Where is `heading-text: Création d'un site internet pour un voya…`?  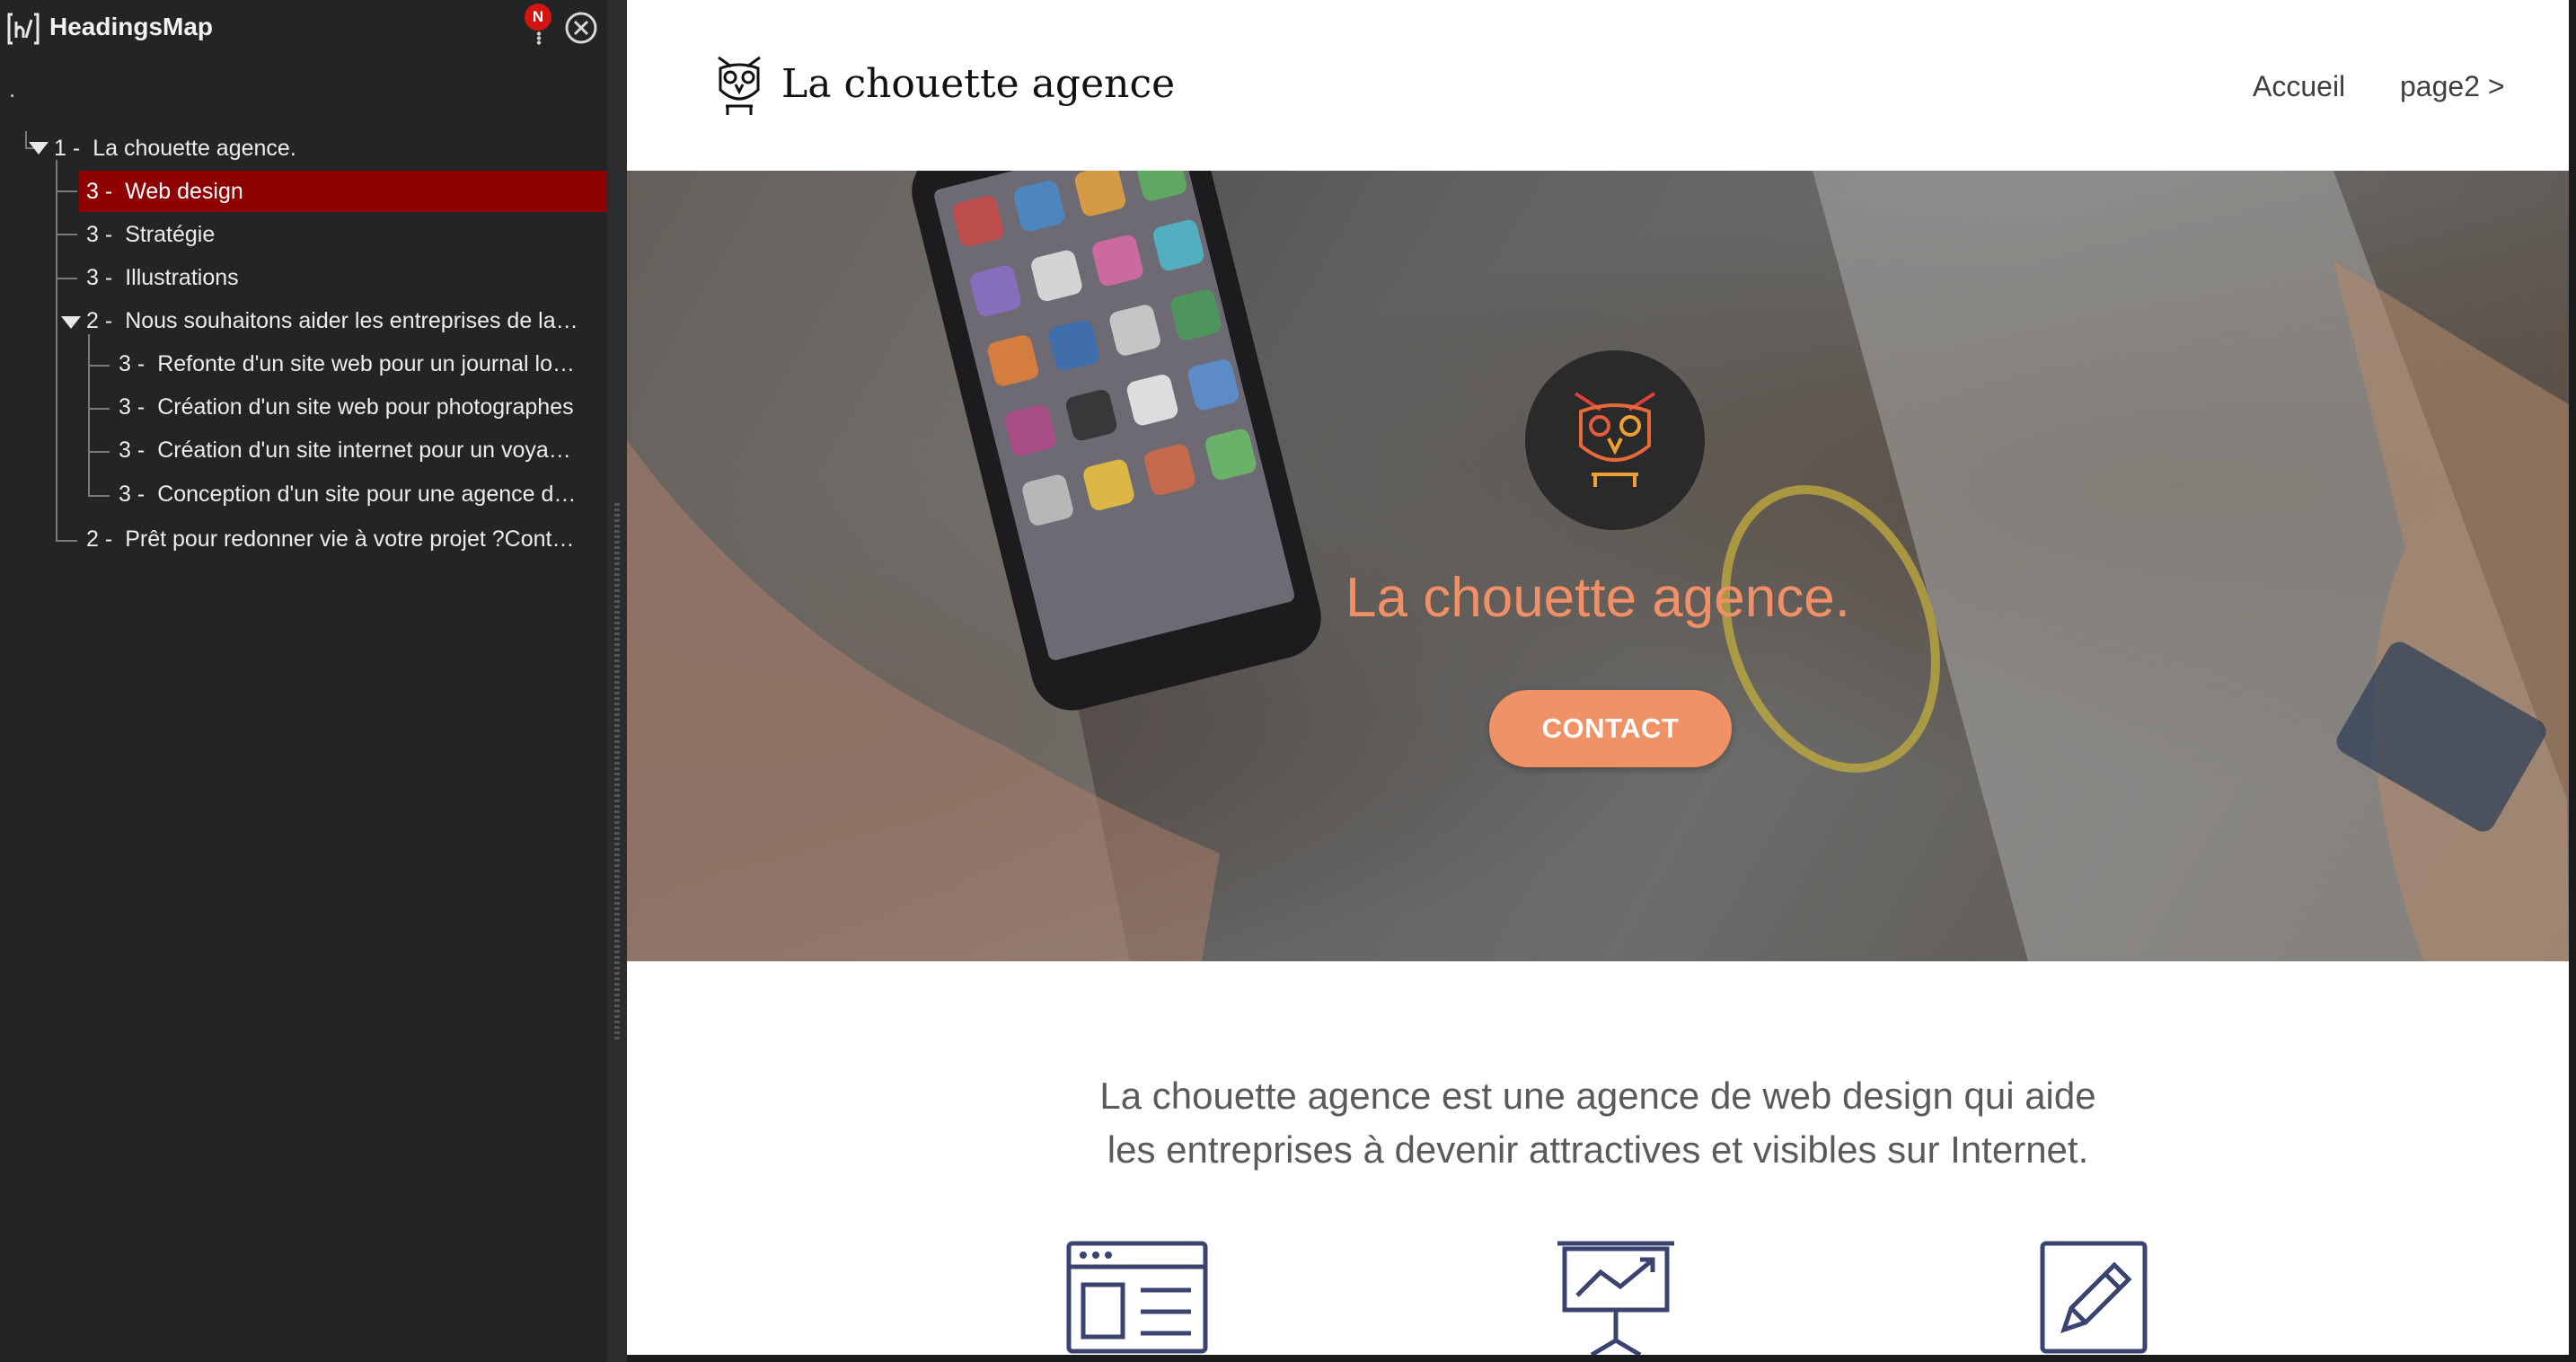 heading-text: Création d'un site internet pour un voya… is located at coordinates (364, 450).